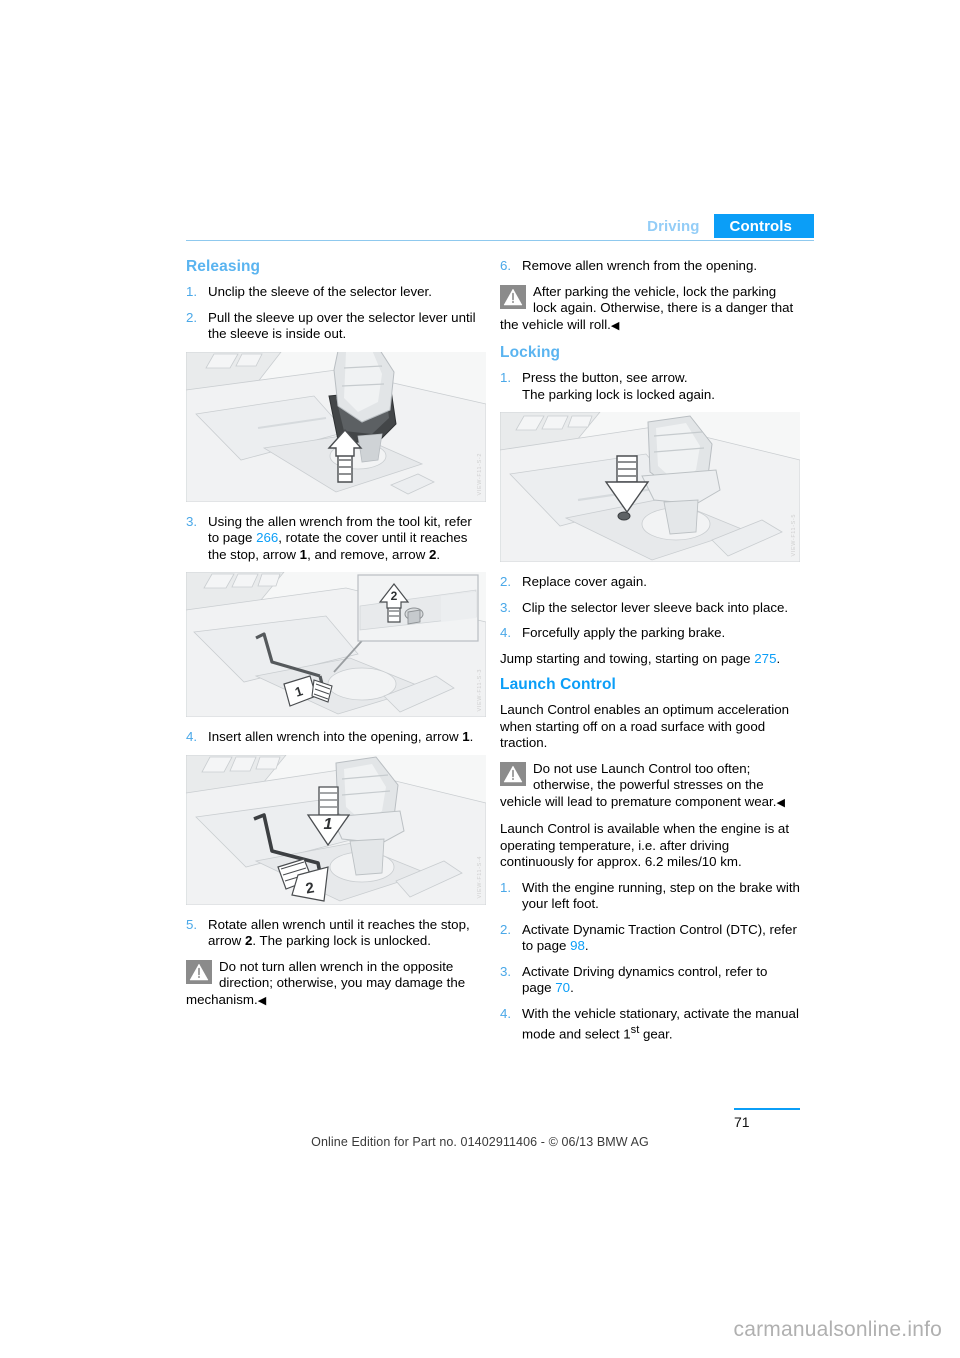 The image size is (960, 1358). Describe the element at coordinates (506, 887) in the screenshot. I see `step-number: 1.` at that location.